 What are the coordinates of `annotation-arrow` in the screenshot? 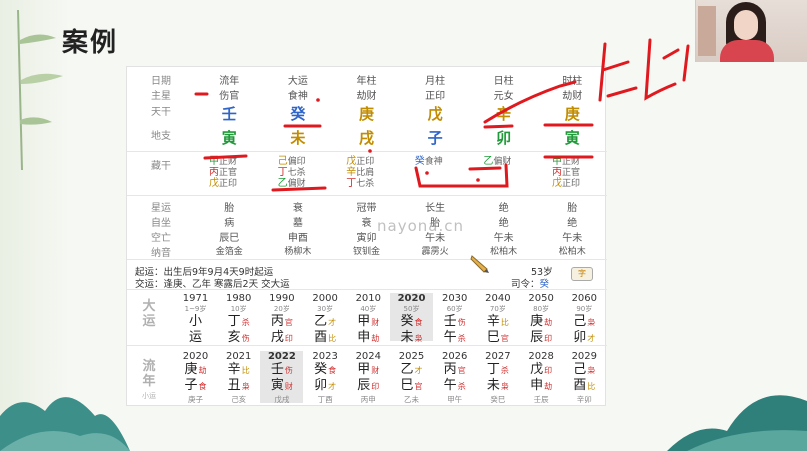 It's located at (530, 102).